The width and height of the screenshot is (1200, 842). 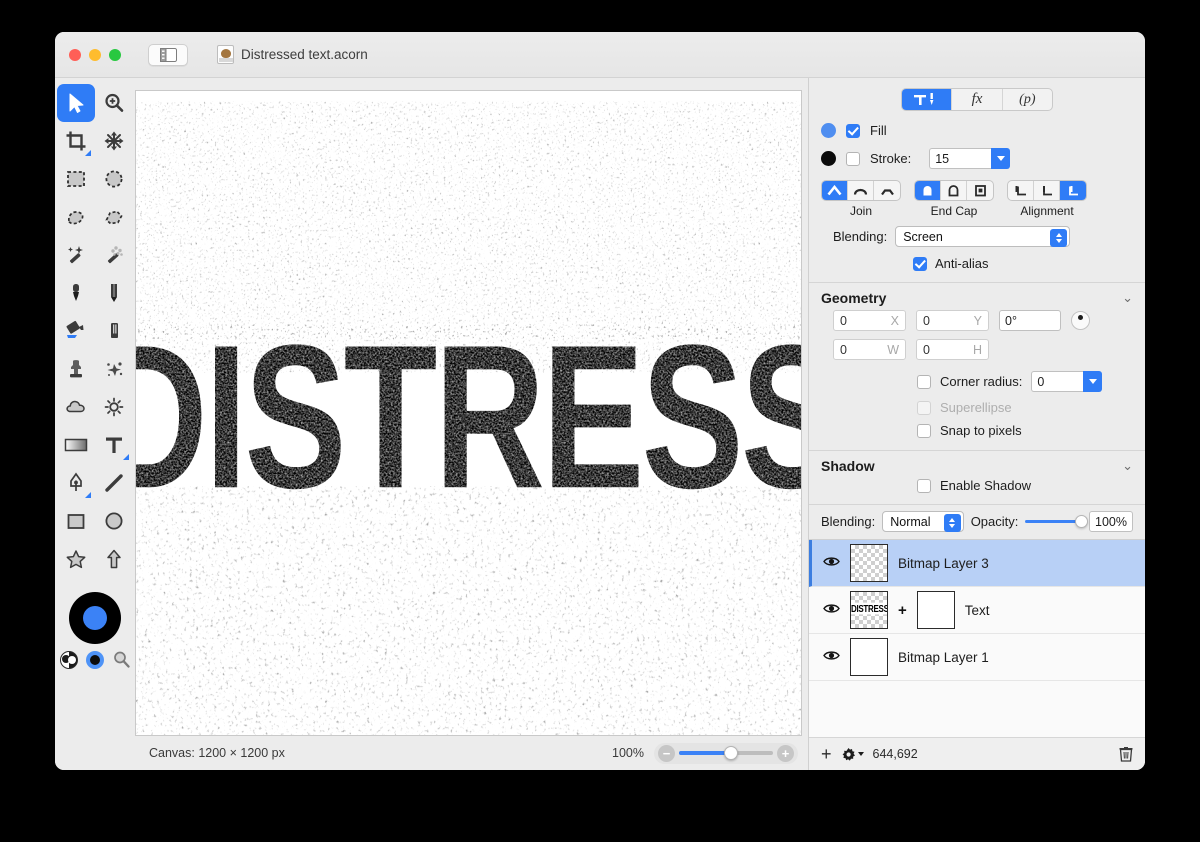 I want to click on star-tool, so click(x=76, y=559).